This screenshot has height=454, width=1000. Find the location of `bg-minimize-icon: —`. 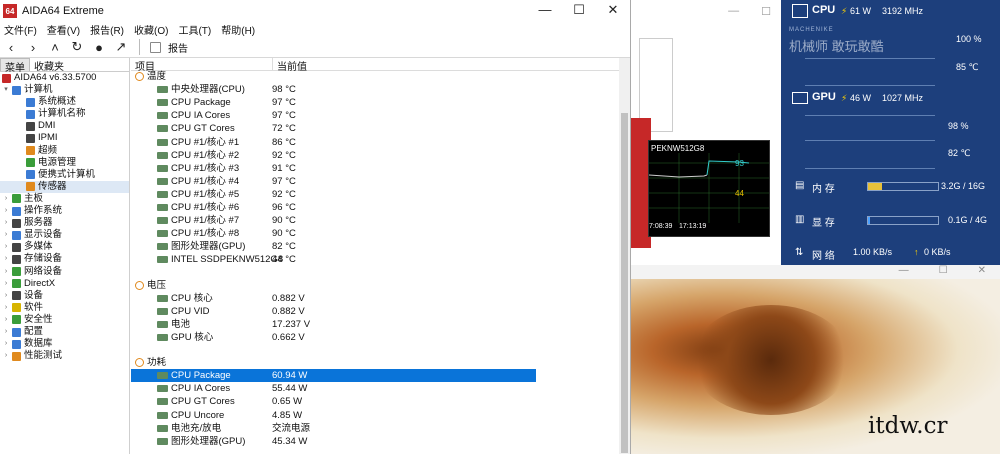

bg-minimize-icon: — is located at coordinates (733, 11).